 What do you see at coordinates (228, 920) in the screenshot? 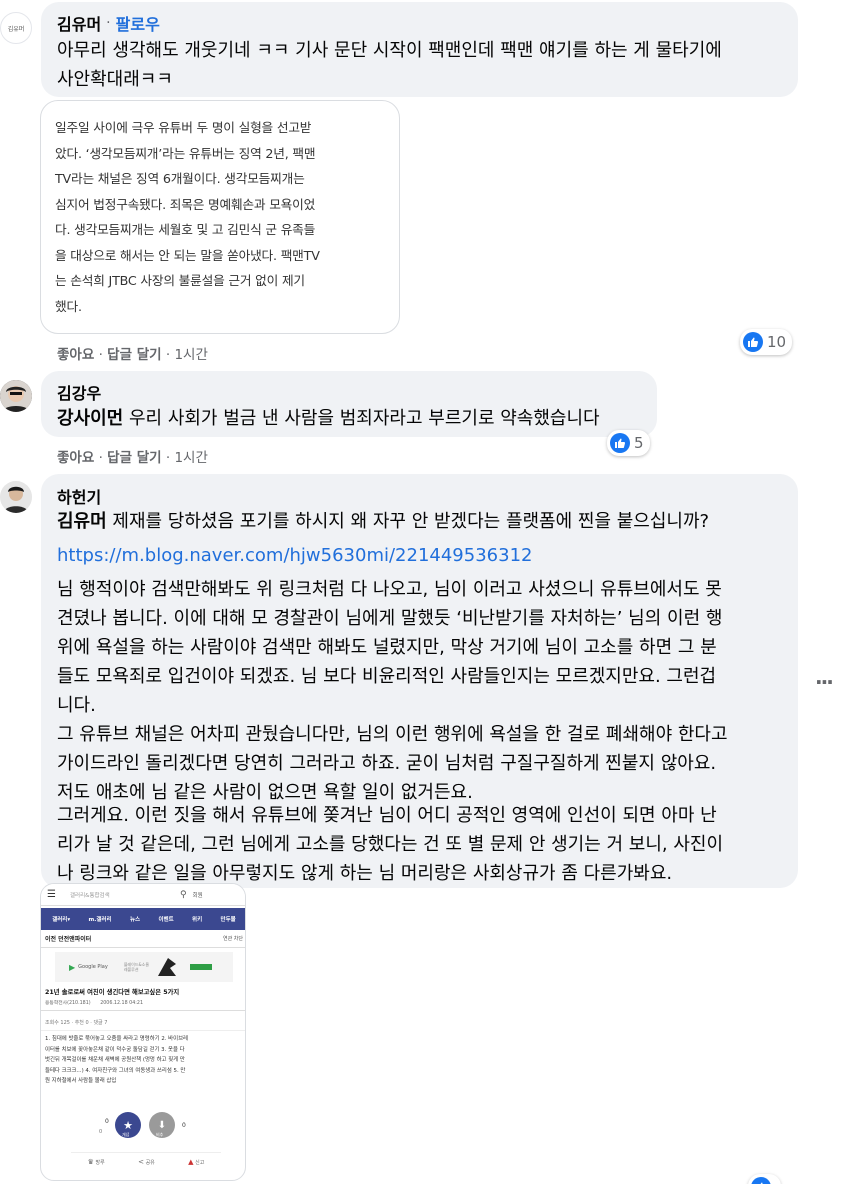
I see `mini-nav-item: 만두몰` at bounding box center [228, 920].